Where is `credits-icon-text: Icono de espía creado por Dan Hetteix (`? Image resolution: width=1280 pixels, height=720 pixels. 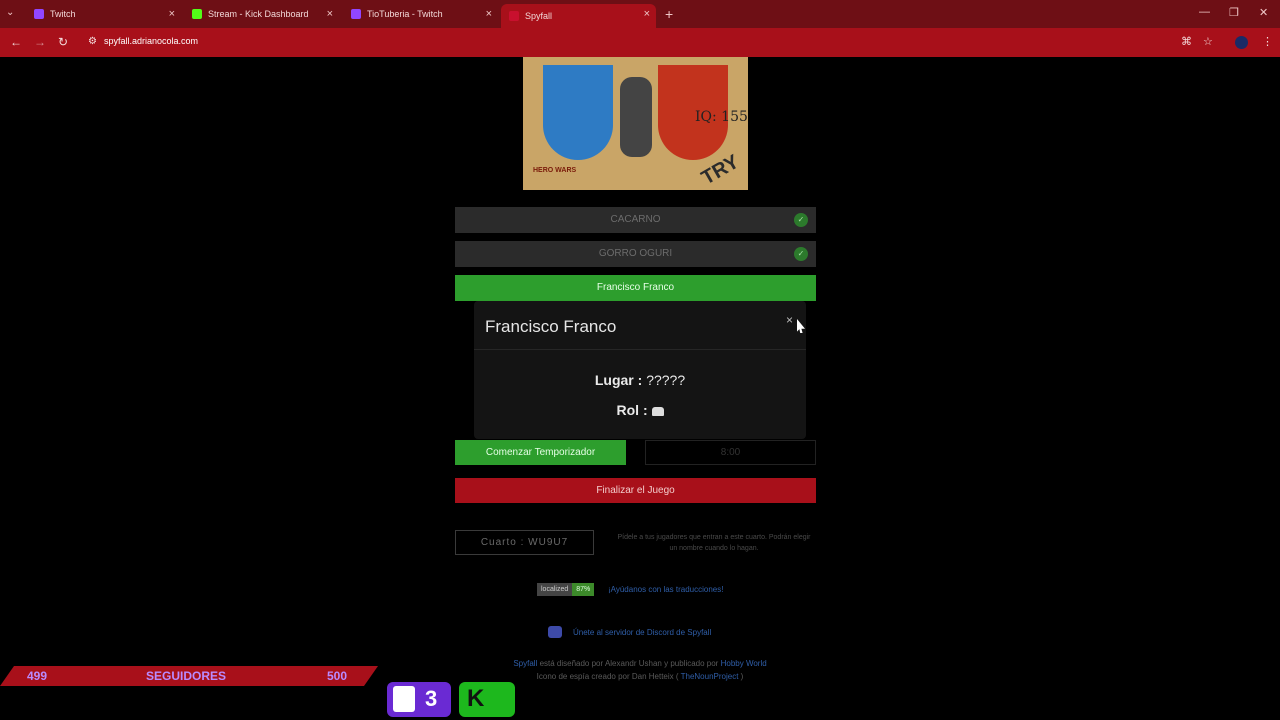
credits-icon-text: Icono de espía creado por Dan Hetteix ( is located at coordinates (607, 676).